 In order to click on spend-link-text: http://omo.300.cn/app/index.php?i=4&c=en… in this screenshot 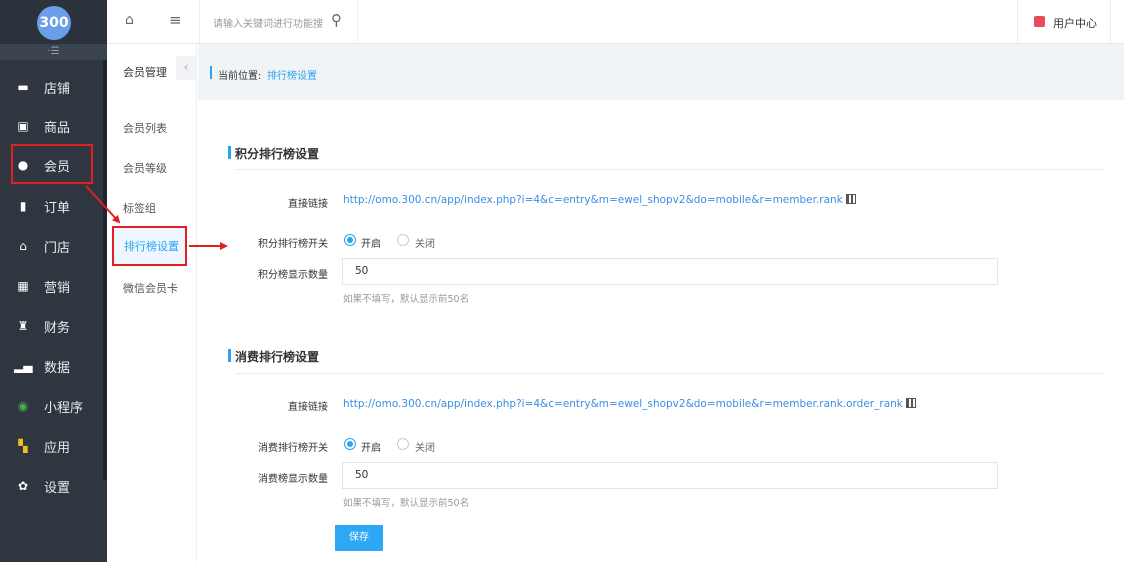, I will do `click(623, 404)`.